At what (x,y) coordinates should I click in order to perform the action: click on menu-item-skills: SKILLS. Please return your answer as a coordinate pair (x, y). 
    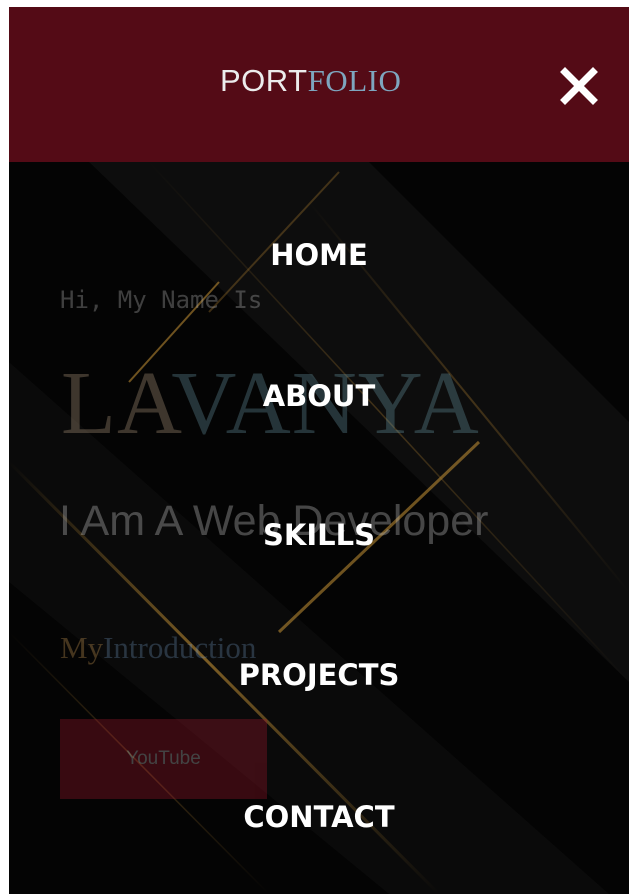
    Looking at the image, I should click on (319, 535).